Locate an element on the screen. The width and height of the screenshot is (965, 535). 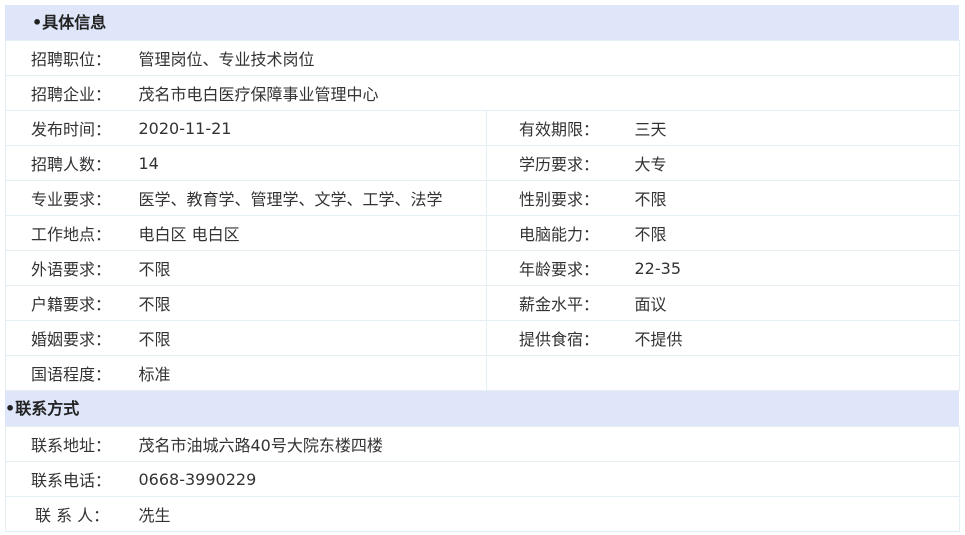
table-row: 婚姻要求： 不限 提供食宿： 不提供 is located at coordinates (483, 338).